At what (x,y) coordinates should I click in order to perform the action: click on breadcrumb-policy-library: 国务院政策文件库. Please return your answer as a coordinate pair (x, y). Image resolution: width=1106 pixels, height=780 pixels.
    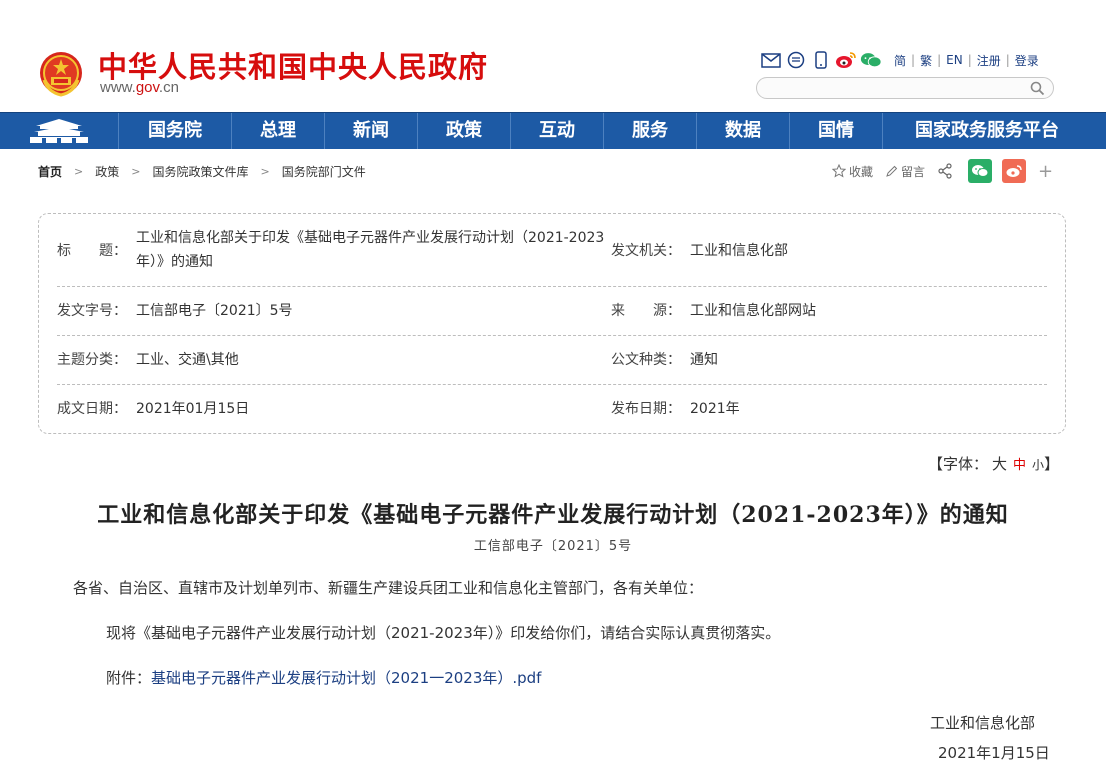
    Looking at the image, I should click on (200, 171).